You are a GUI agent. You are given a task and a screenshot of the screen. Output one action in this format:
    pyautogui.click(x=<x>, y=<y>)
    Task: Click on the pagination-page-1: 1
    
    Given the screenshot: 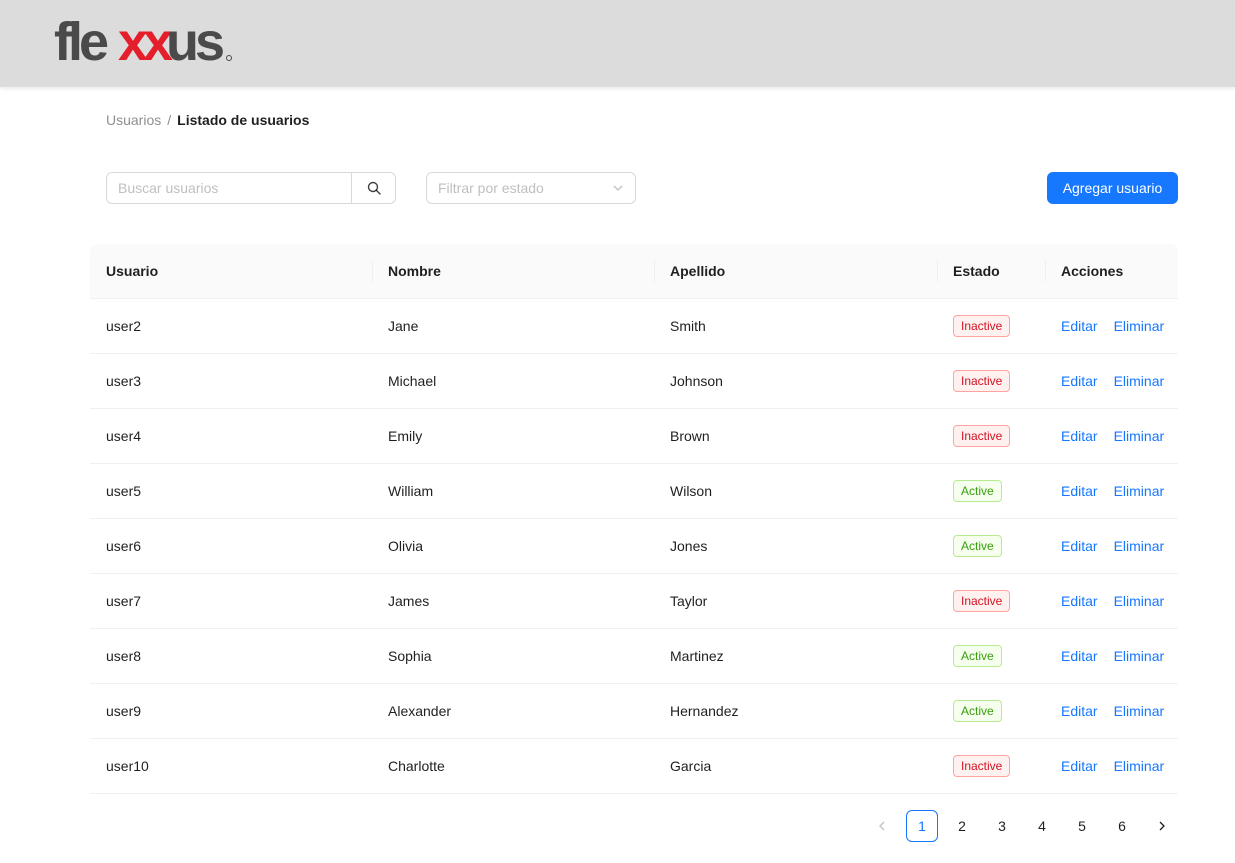 What is the action you would take?
    pyautogui.click(x=922, y=826)
    